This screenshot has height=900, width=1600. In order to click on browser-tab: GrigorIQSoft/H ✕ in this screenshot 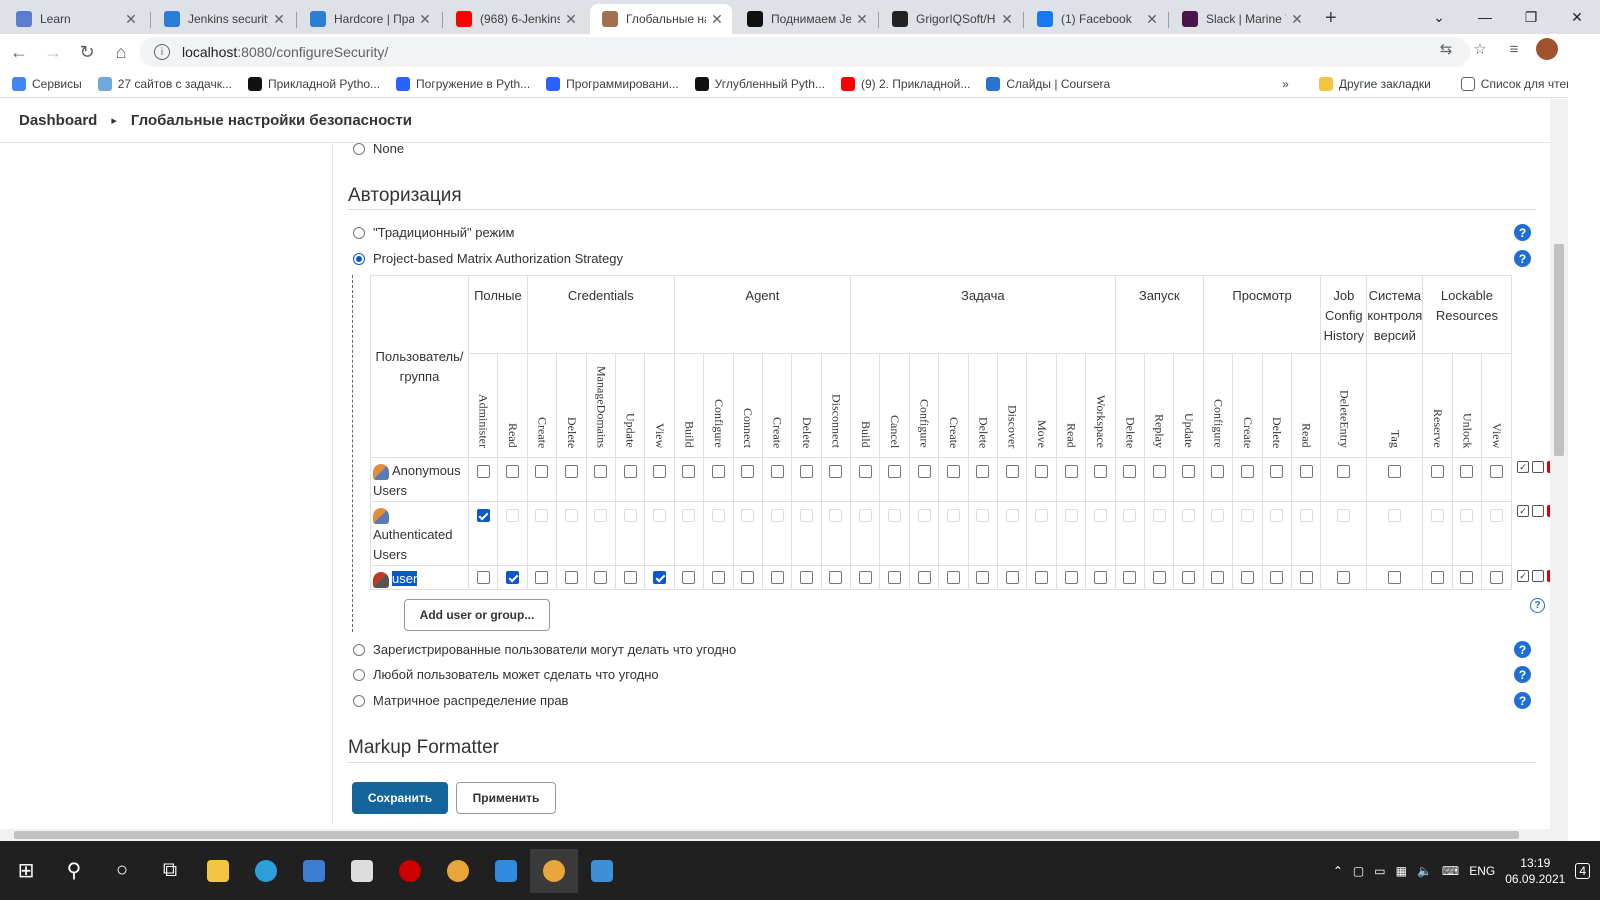, I will do `click(951, 19)`.